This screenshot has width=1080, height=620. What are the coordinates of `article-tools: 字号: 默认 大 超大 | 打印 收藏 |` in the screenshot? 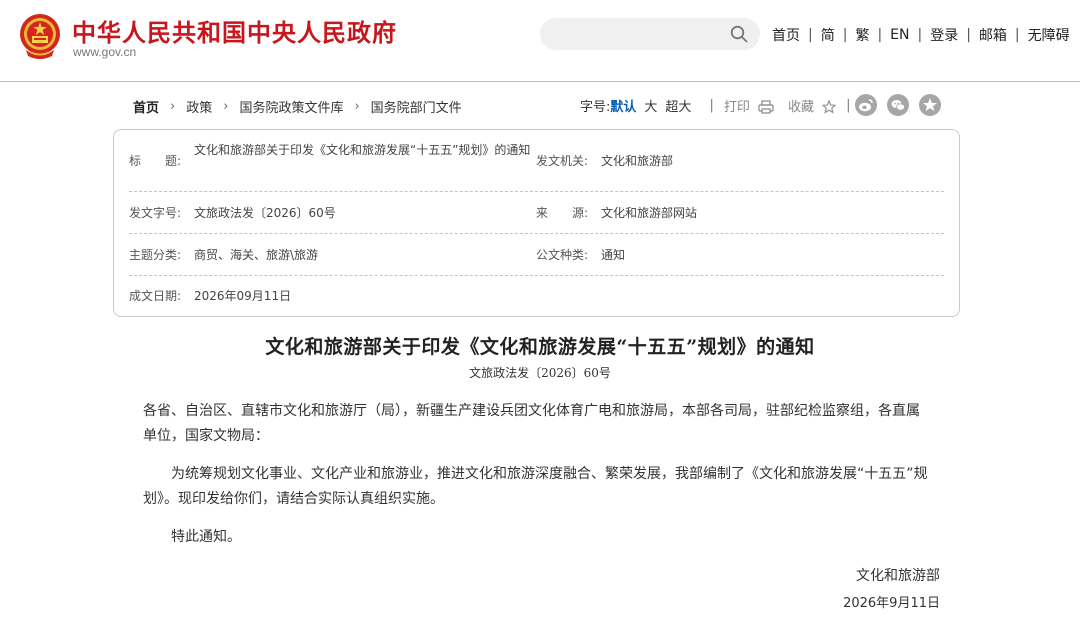 It's located at (720, 105).